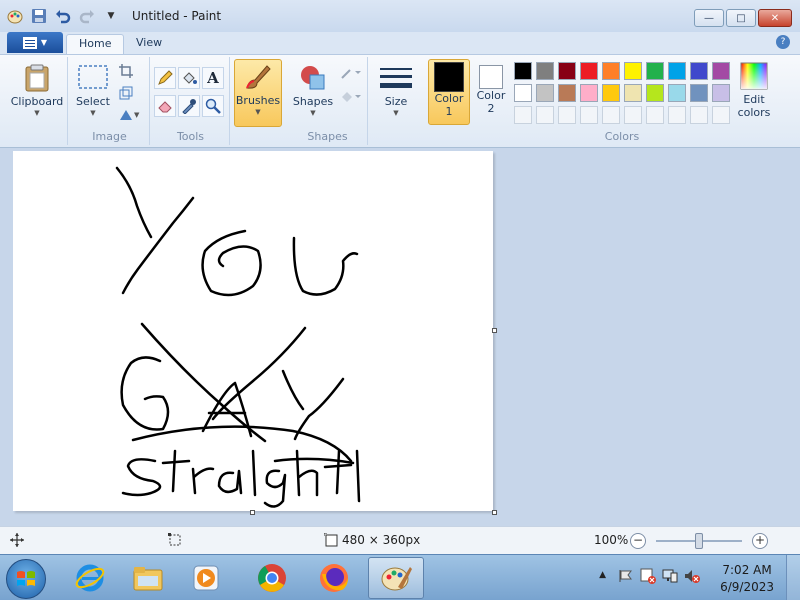  What do you see at coordinates (258, 93) in the screenshot?
I see `brushes-button: Brushes ▼` at bounding box center [258, 93].